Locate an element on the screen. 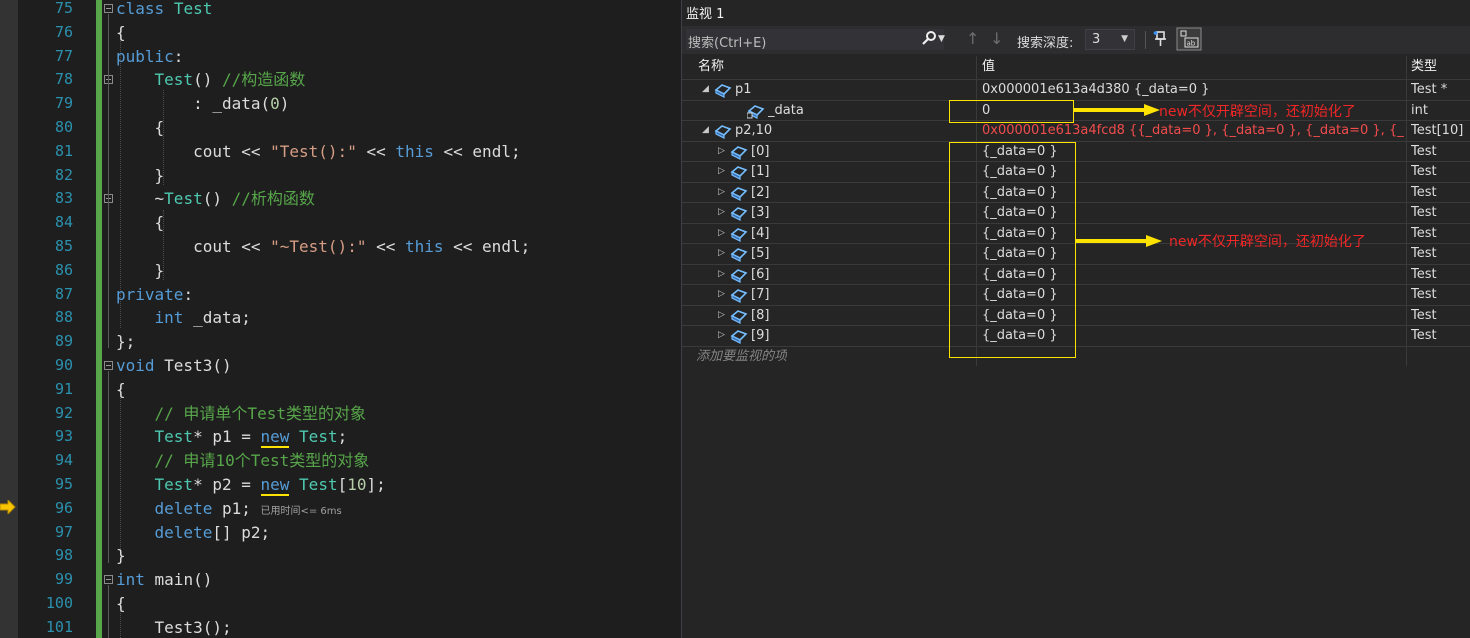 The image size is (1470, 638). search-icon is located at coordinates (929, 39).